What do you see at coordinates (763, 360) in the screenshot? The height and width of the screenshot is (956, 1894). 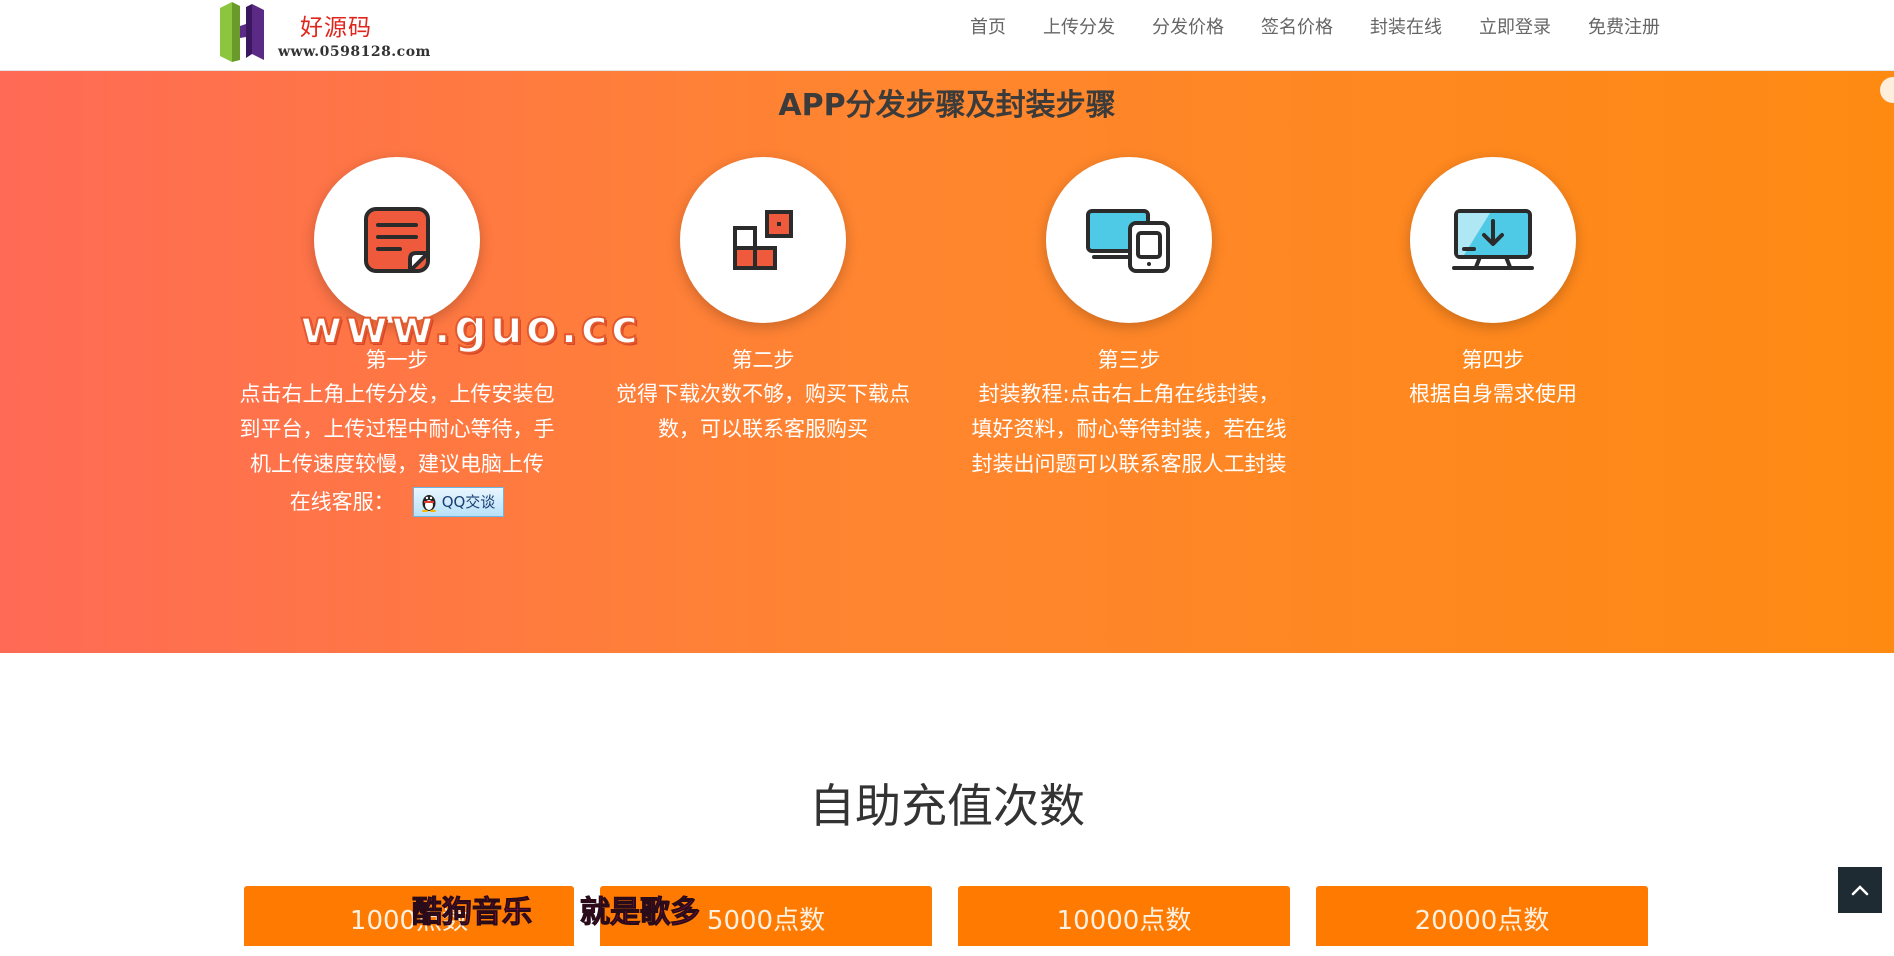 I see `step-2-title: 第二步` at bounding box center [763, 360].